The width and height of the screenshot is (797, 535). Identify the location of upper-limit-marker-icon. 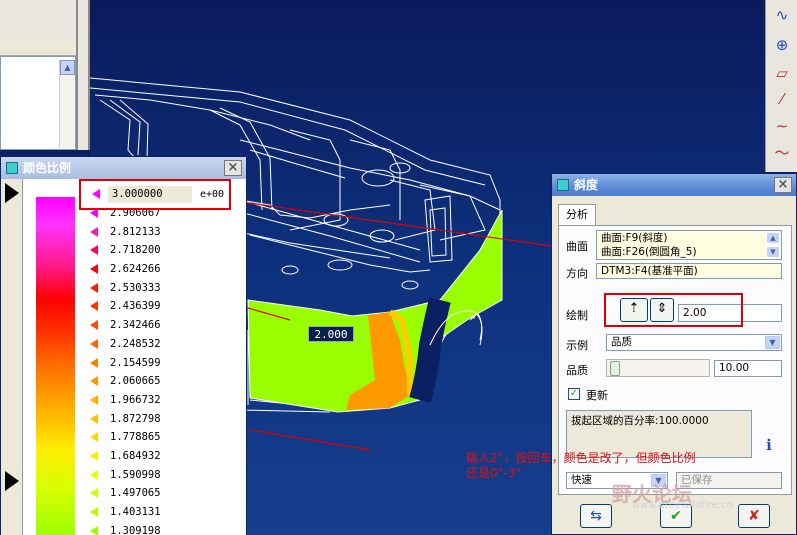
(12, 193).